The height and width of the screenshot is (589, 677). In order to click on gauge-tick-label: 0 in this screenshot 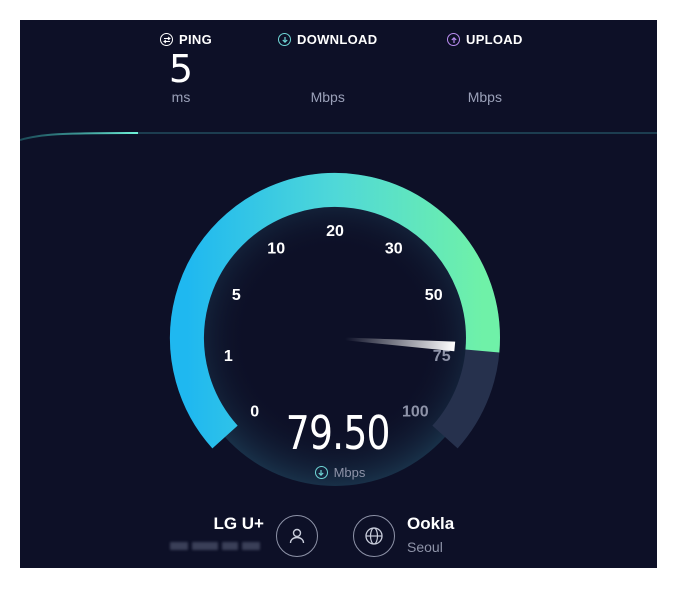, I will do `click(254, 411)`.